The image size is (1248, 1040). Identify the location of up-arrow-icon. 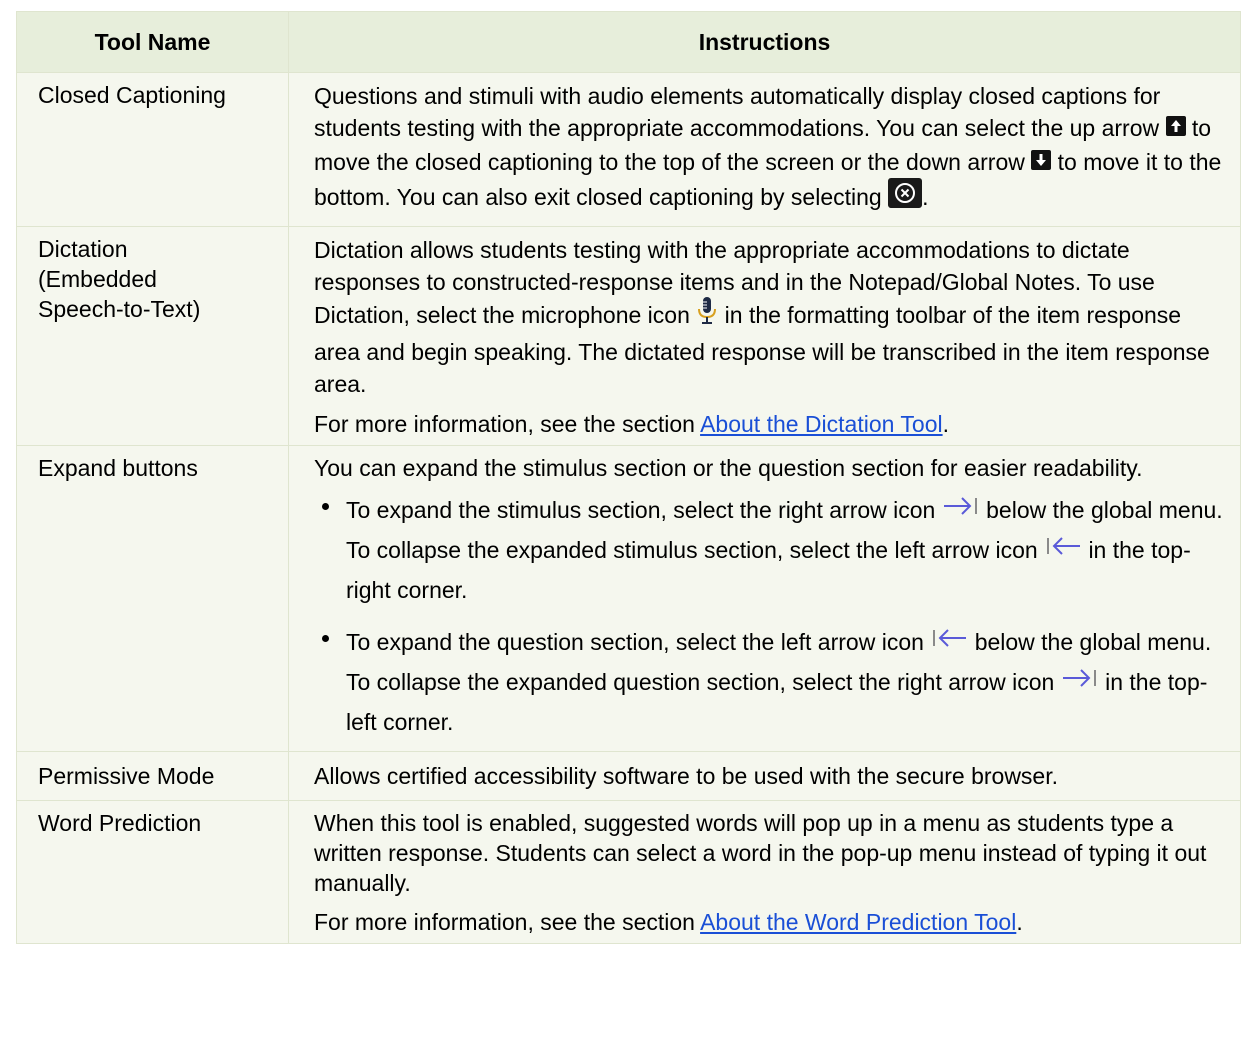
(1175, 128).